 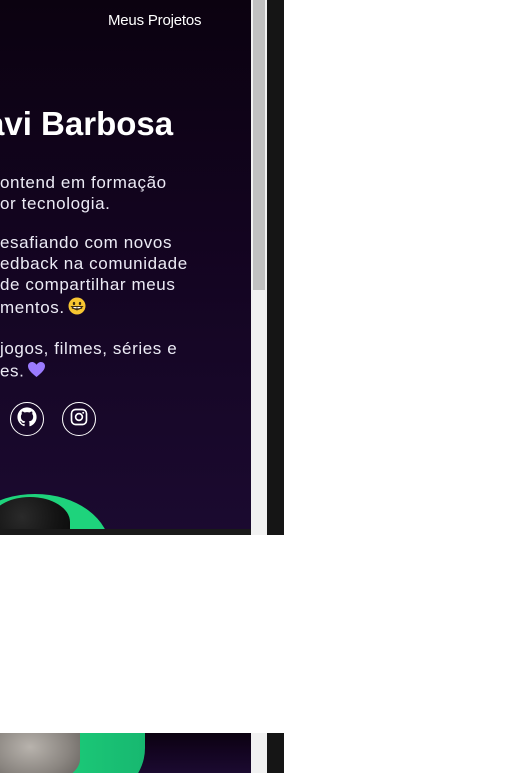 I want to click on page-viewport-bottom, so click(x=142, y=753).